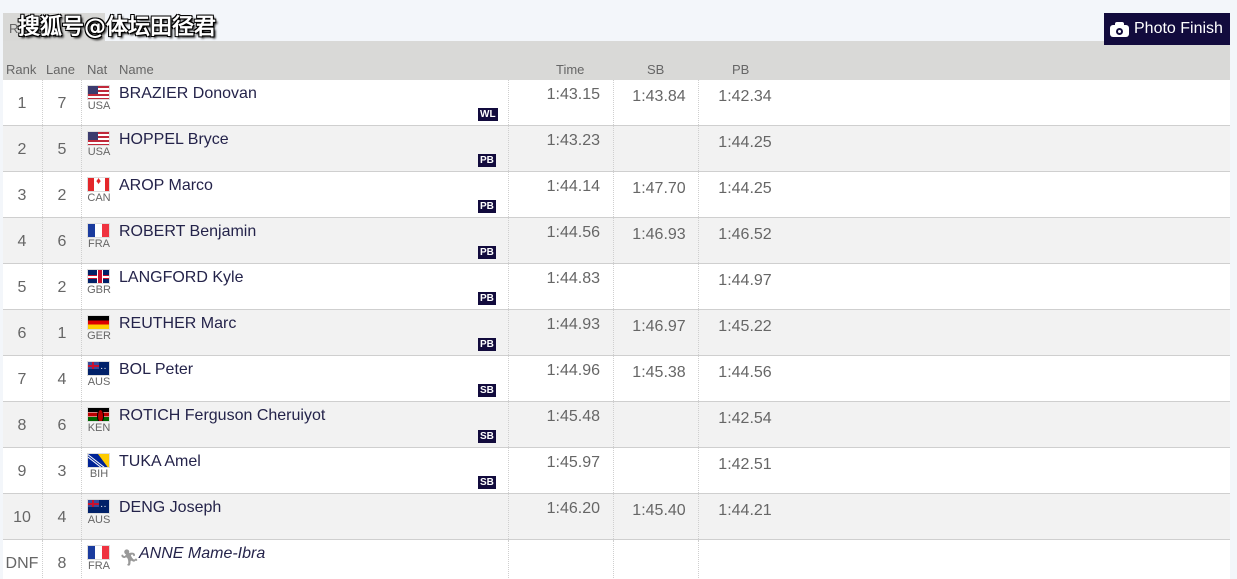  I want to click on season-best: 1:46.97, so click(659, 326).